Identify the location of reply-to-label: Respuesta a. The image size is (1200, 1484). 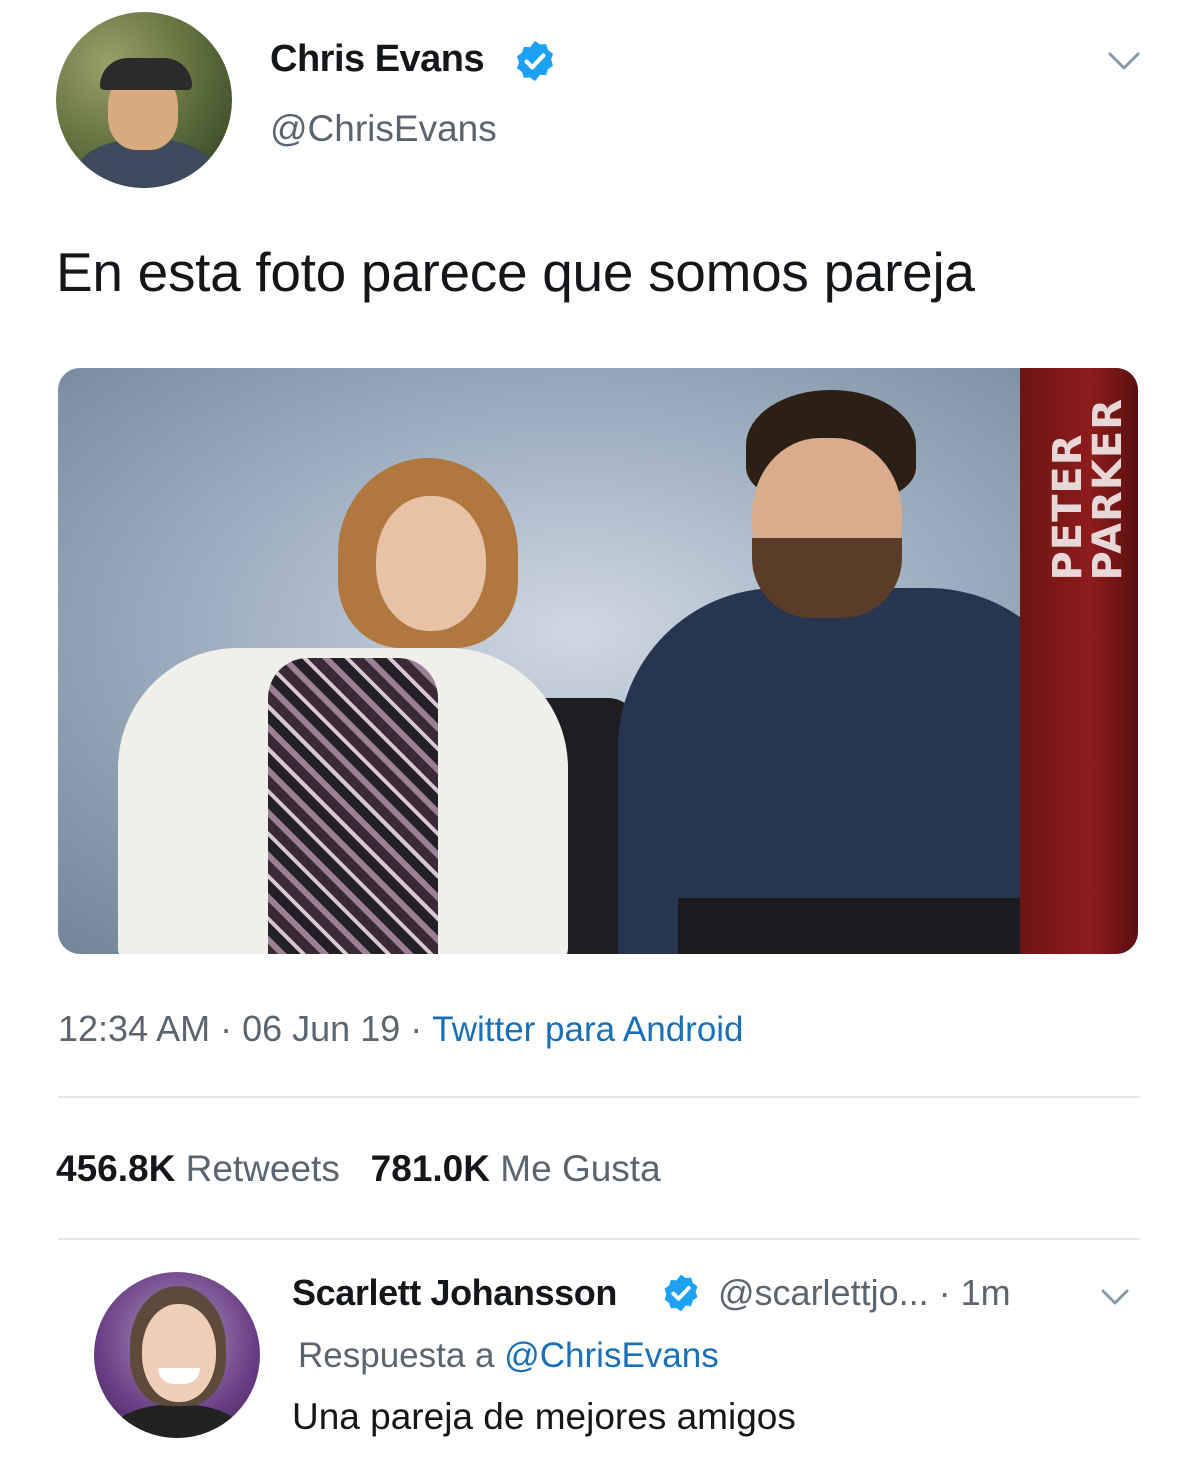
(401, 1355).